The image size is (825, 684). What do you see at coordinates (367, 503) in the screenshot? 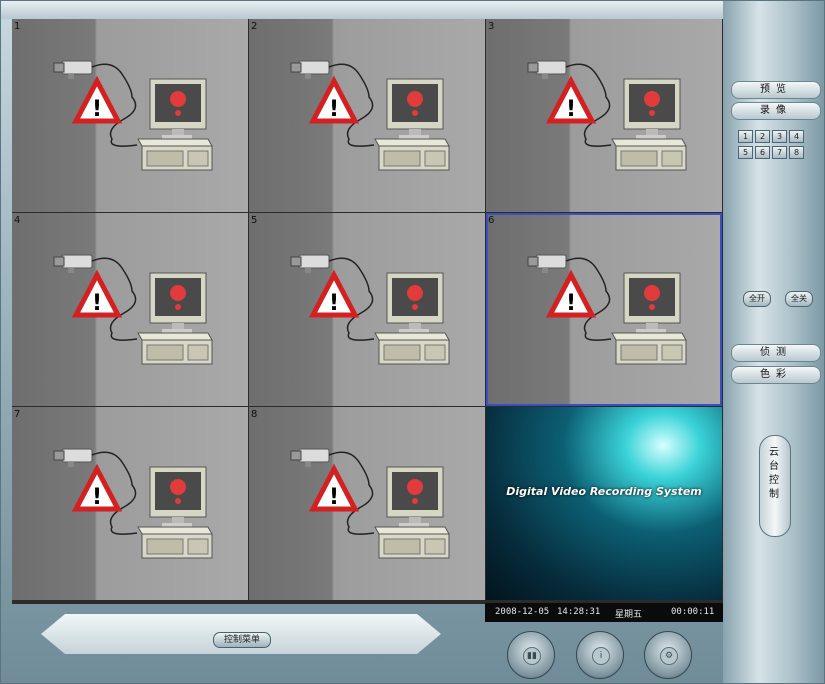
I see `video-cell: ! 8` at bounding box center [367, 503].